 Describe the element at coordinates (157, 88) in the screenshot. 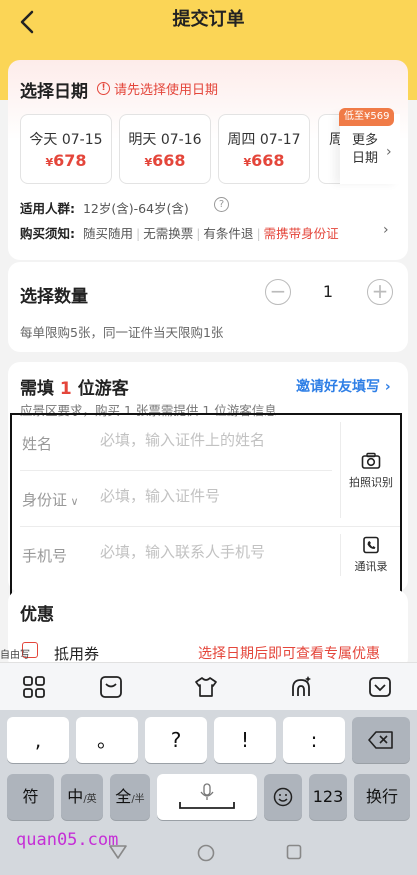

I see `date-warning: ! 请先选择使用日期` at that location.